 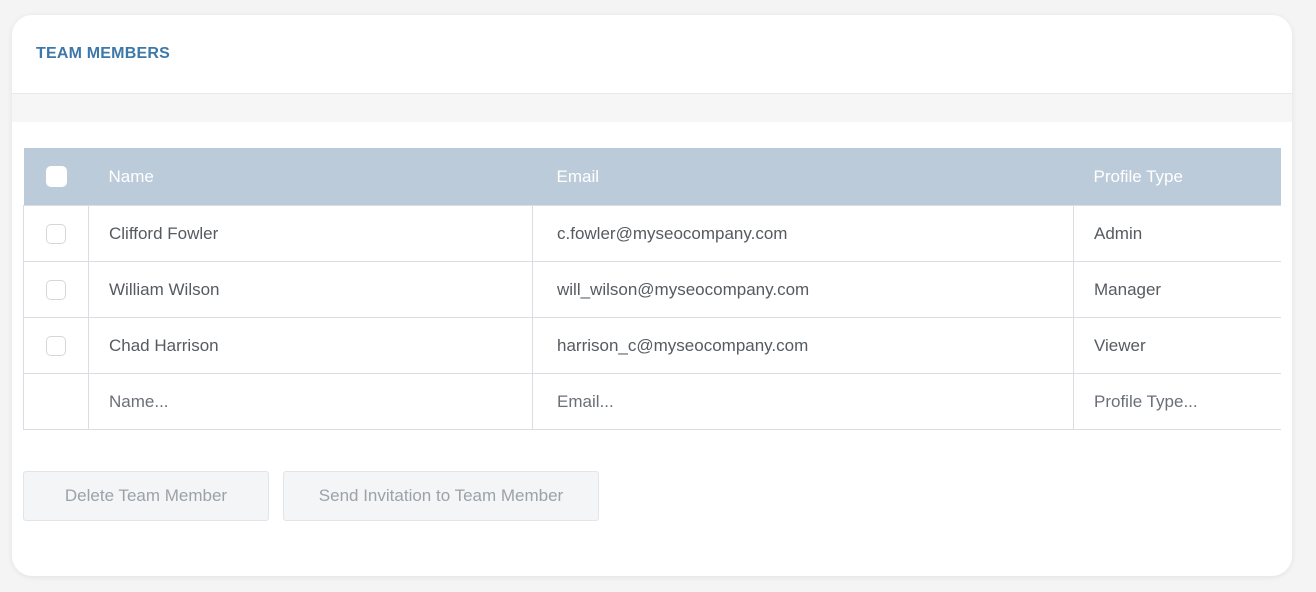 I want to click on member-profile-type: Admin, so click(x=1177, y=233).